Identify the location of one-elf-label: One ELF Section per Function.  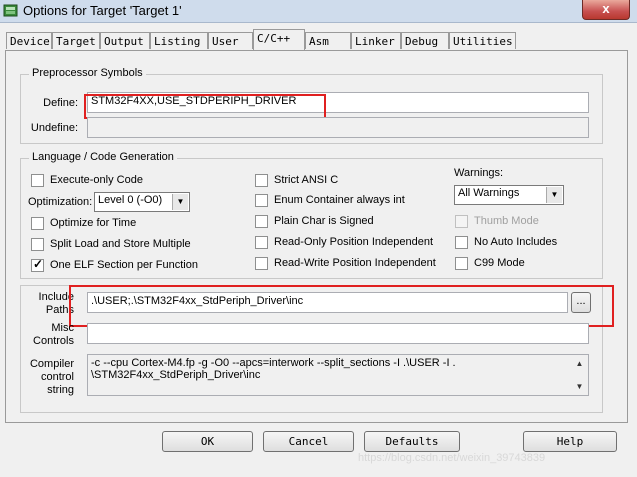
(124, 265).